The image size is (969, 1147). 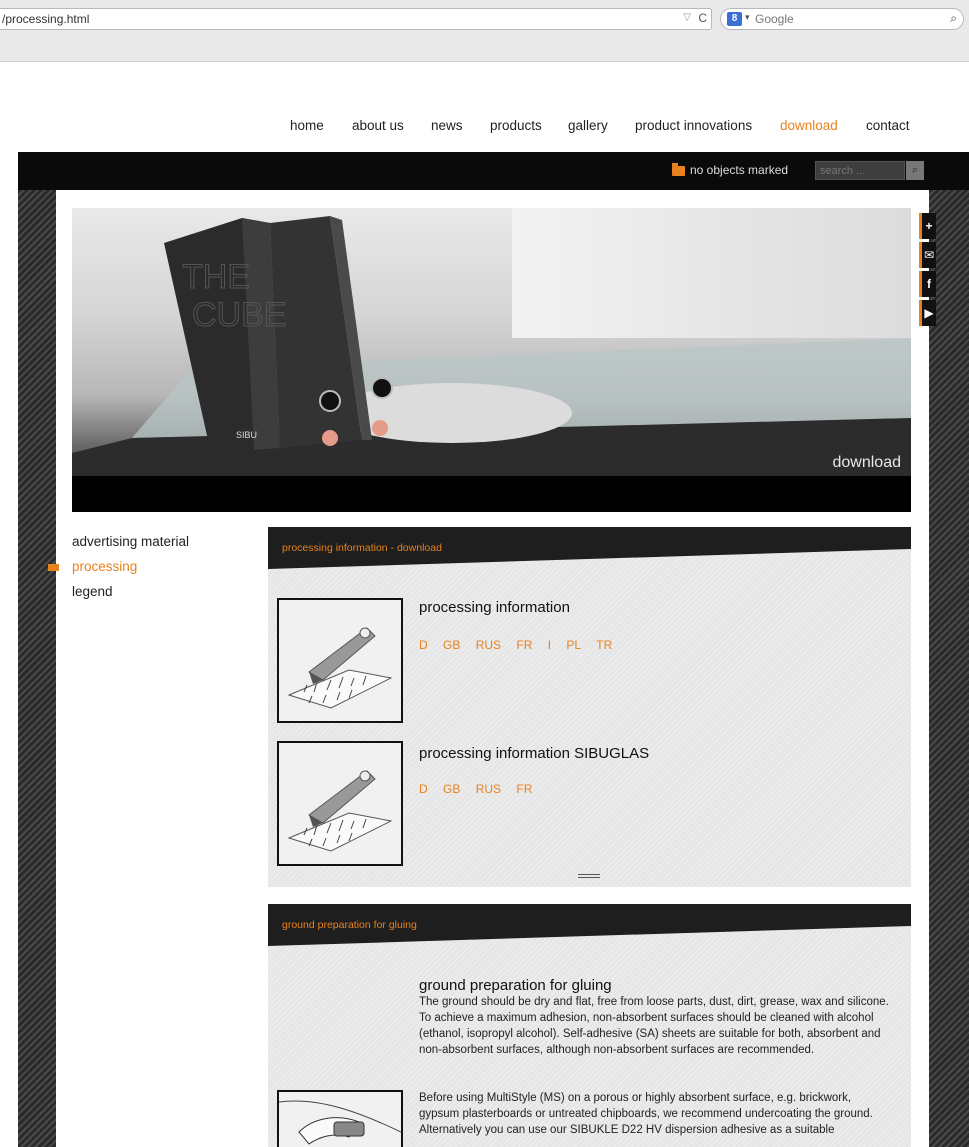 I want to click on google-icon: 8, so click(x=734, y=19).